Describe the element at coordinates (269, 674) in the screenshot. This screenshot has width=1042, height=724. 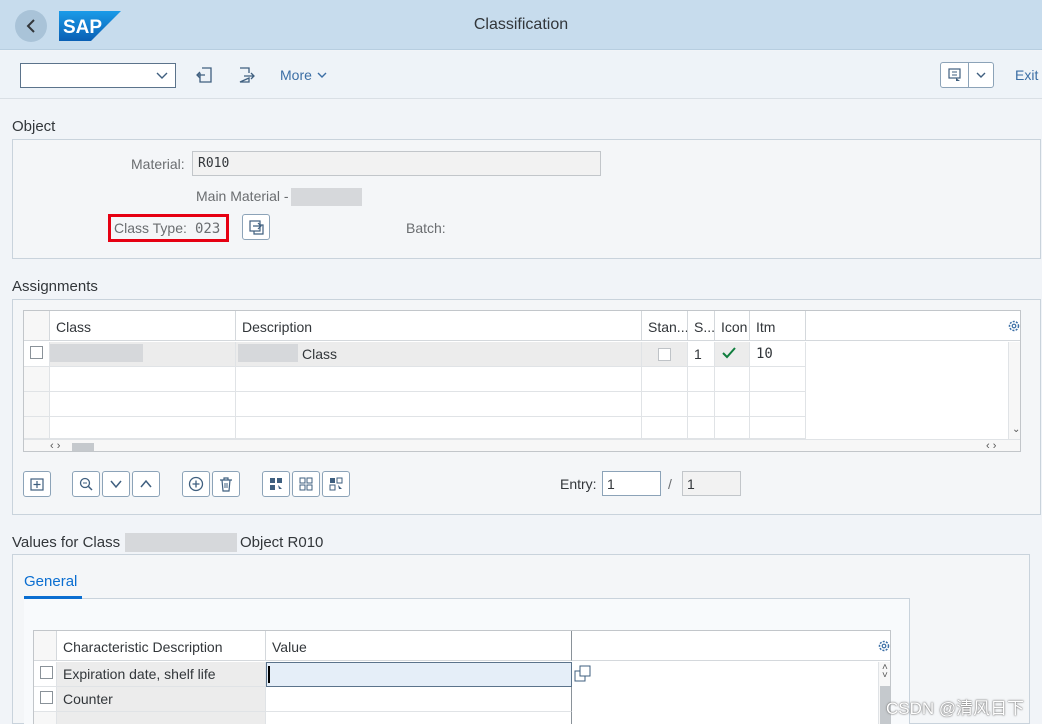
I see `text-cursor` at that location.